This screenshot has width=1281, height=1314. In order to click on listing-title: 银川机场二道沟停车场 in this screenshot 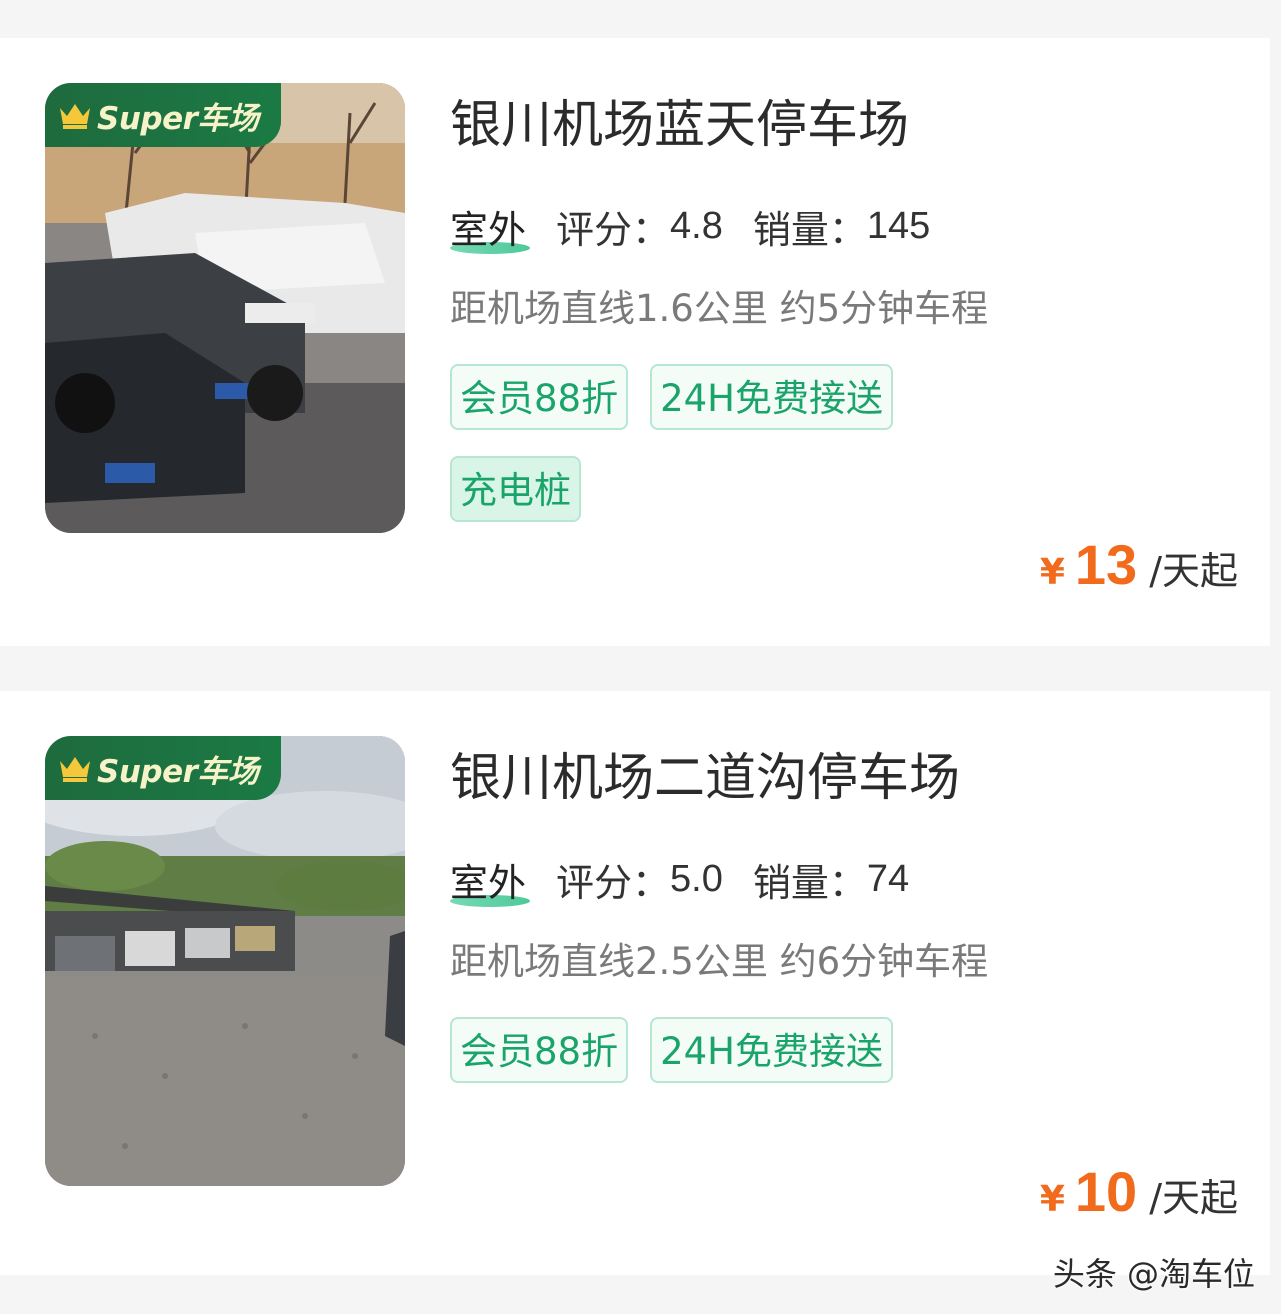, I will do `click(705, 779)`.